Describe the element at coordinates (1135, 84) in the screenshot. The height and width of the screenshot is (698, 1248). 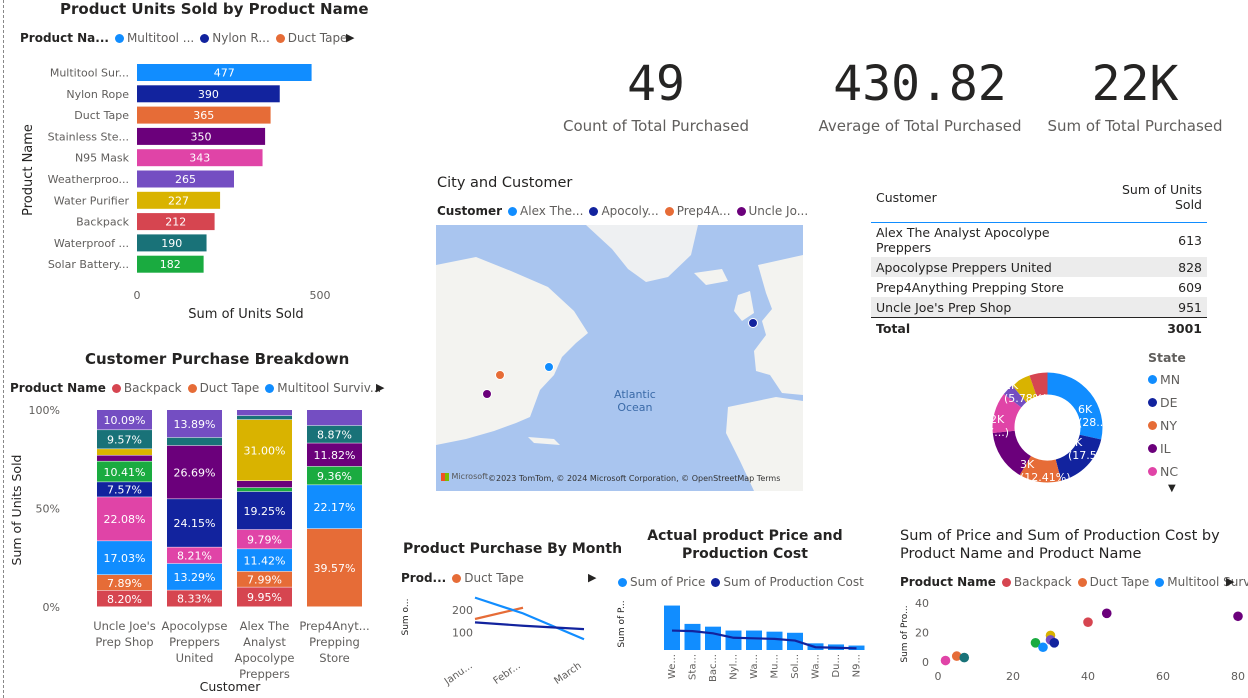
I see `kpi-sum-value: 22K` at that location.